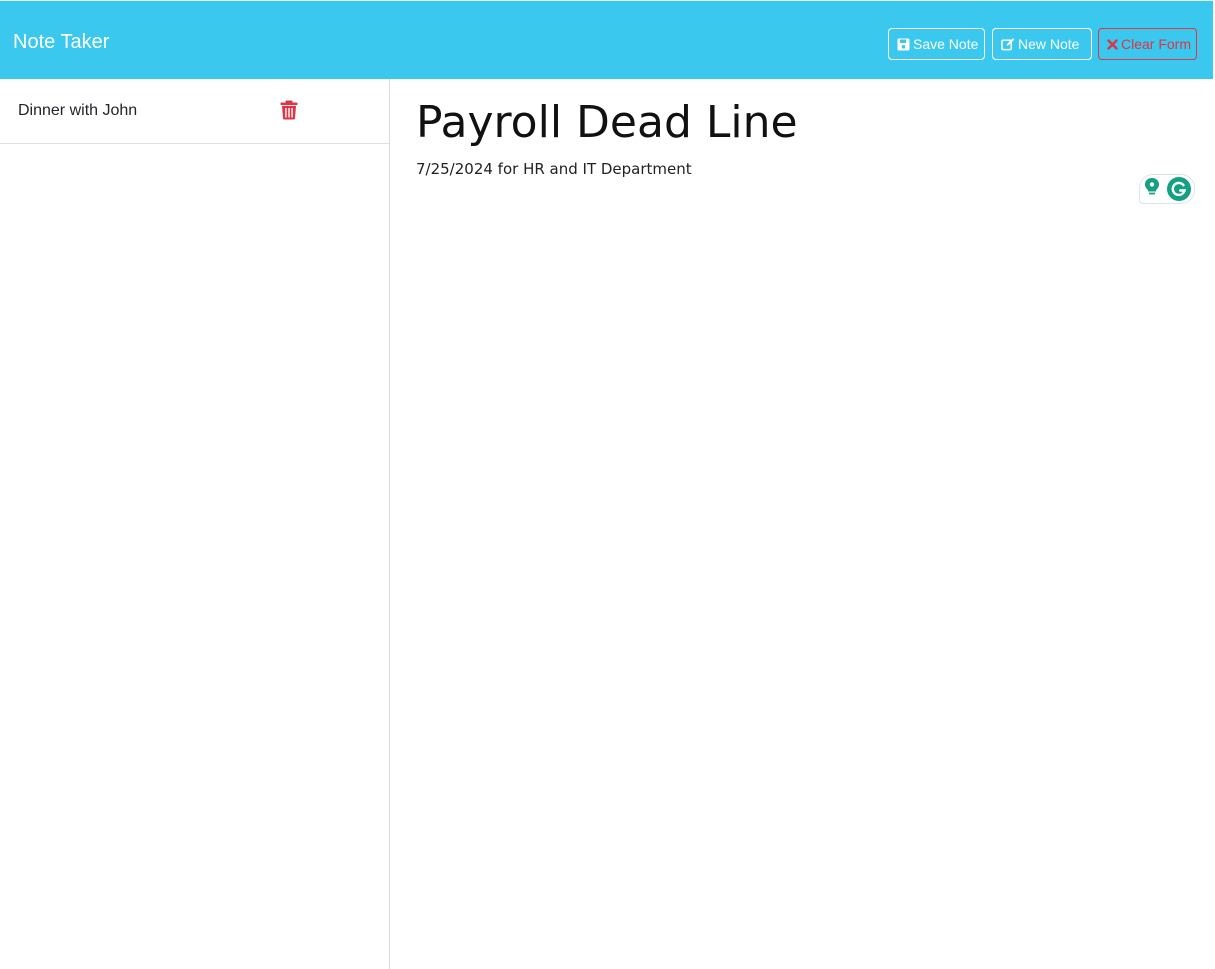  I want to click on save-note-button: Save Note, so click(936, 44).